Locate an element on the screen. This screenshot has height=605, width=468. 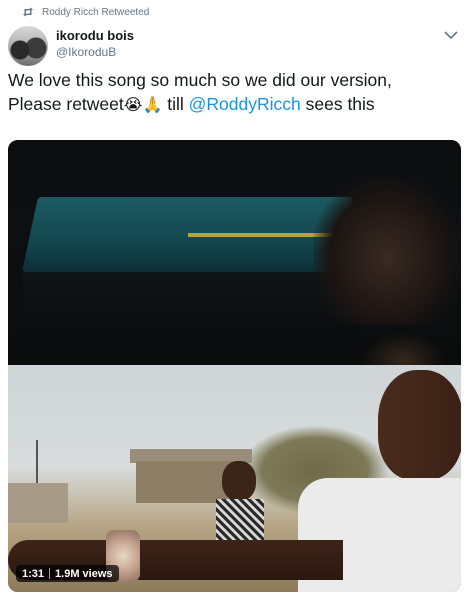
video-views: 1.9M views is located at coordinates (84, 573).